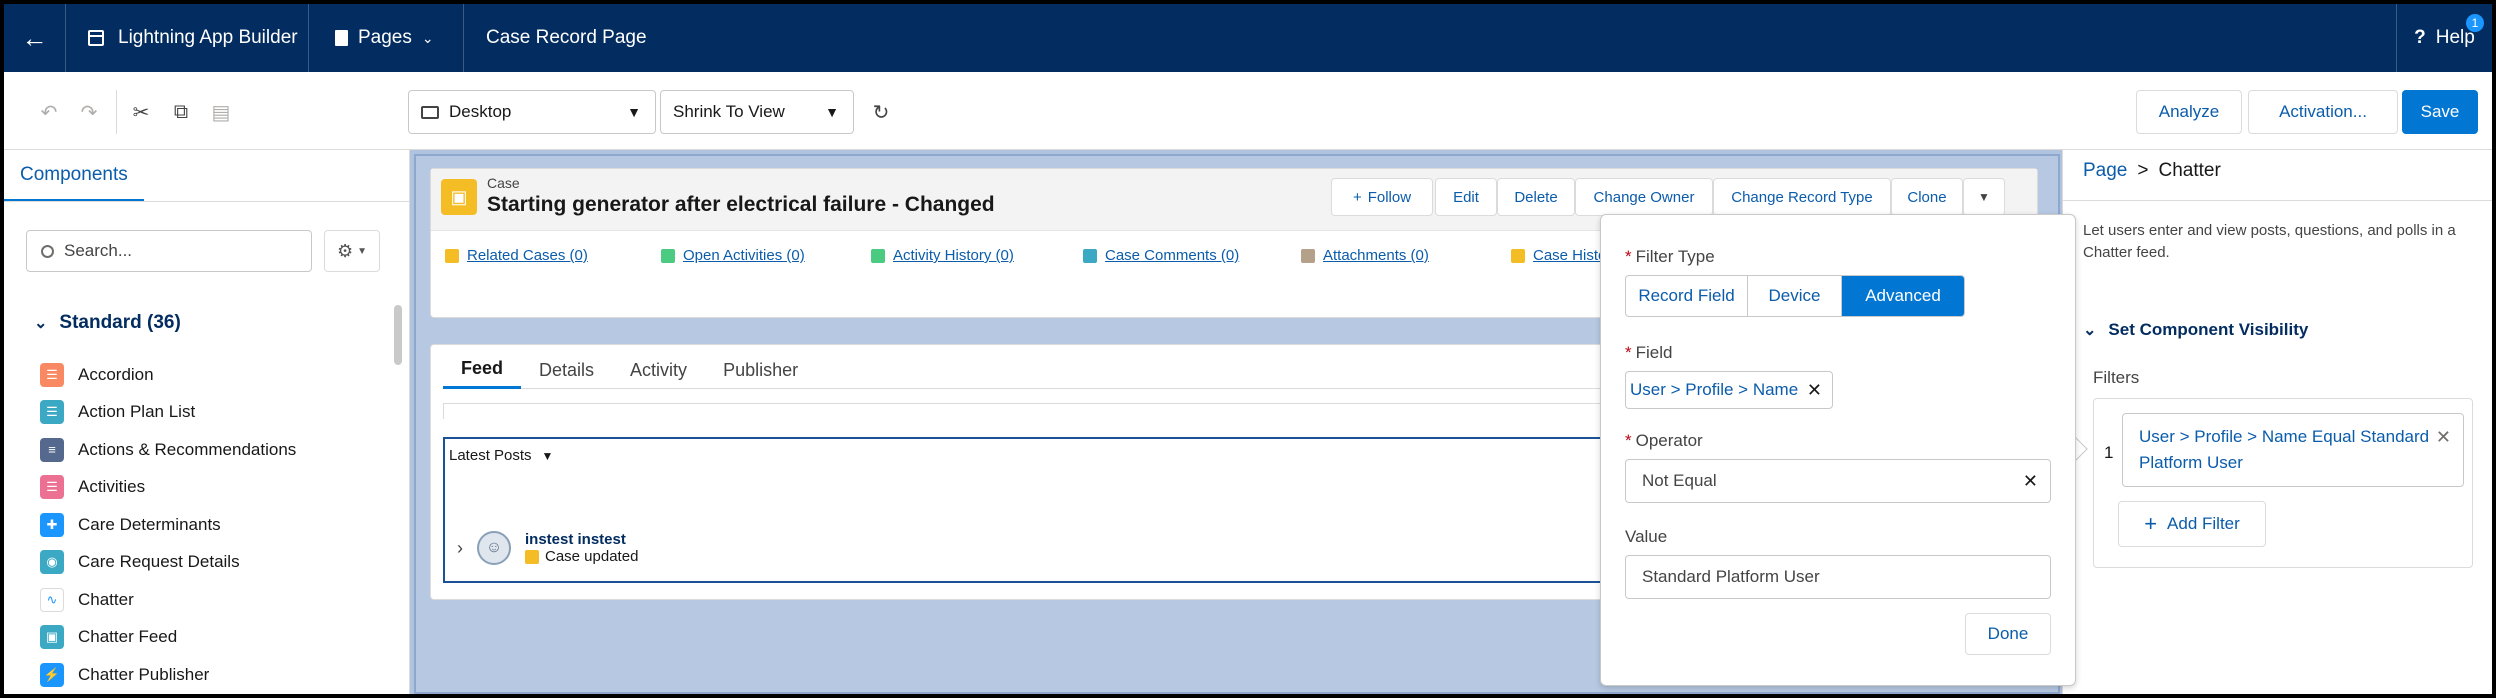 Image resolution: width=2496 pixels, height=698 pixels. Describe the element at coordinates (729, 111) in the screenshot. I see `zoom-select-value: Shrink To View` at that location.